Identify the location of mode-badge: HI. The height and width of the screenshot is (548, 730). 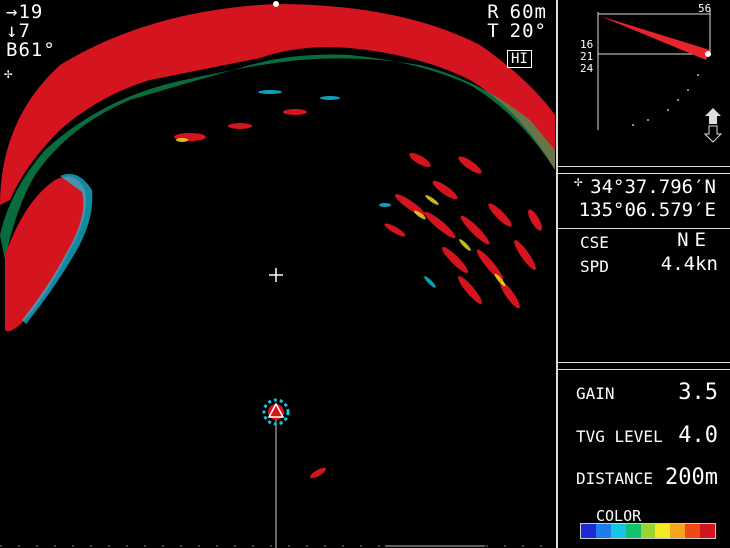
(519, 59).